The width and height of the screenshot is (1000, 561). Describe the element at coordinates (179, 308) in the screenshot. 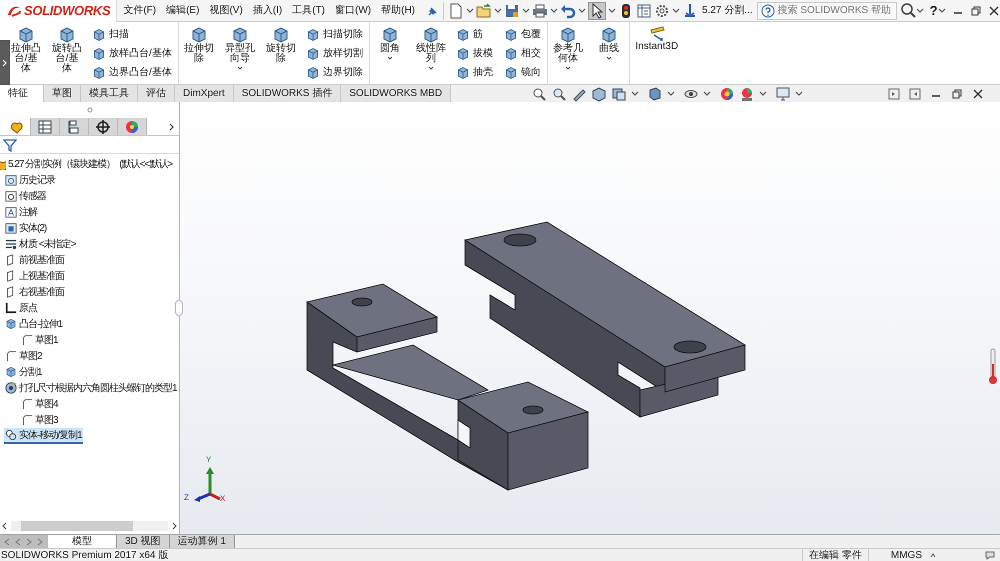

I see `splitter-handle` at that location.